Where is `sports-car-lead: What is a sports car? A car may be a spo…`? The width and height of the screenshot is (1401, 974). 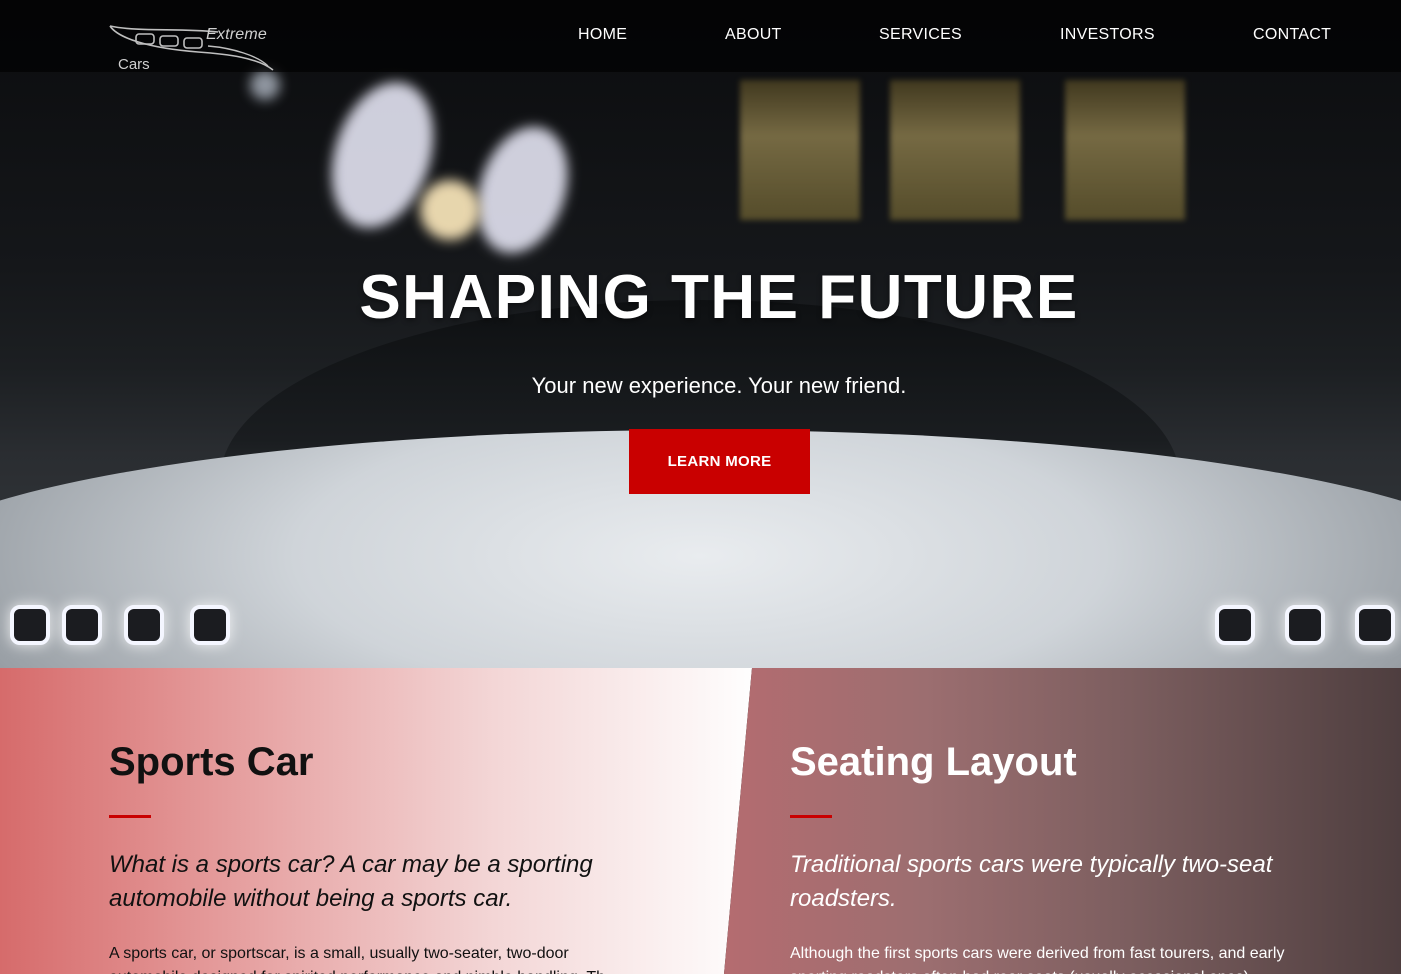 sports-car-lead: What is a sports car? A car may be a spo… is located at coordinates (351, 881).